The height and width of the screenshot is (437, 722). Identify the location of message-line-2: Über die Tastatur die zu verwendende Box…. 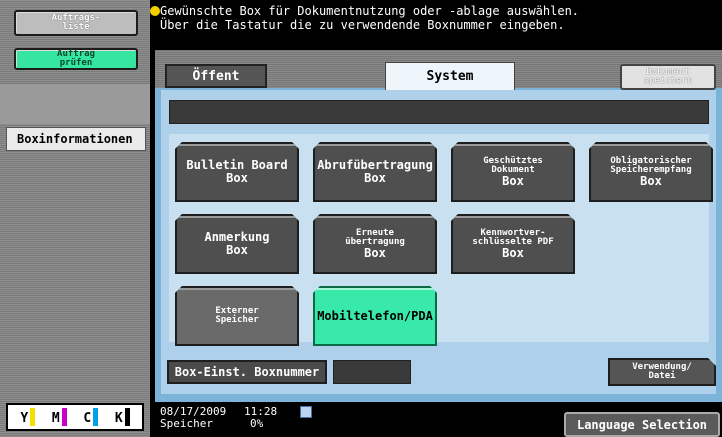
(362, 25).